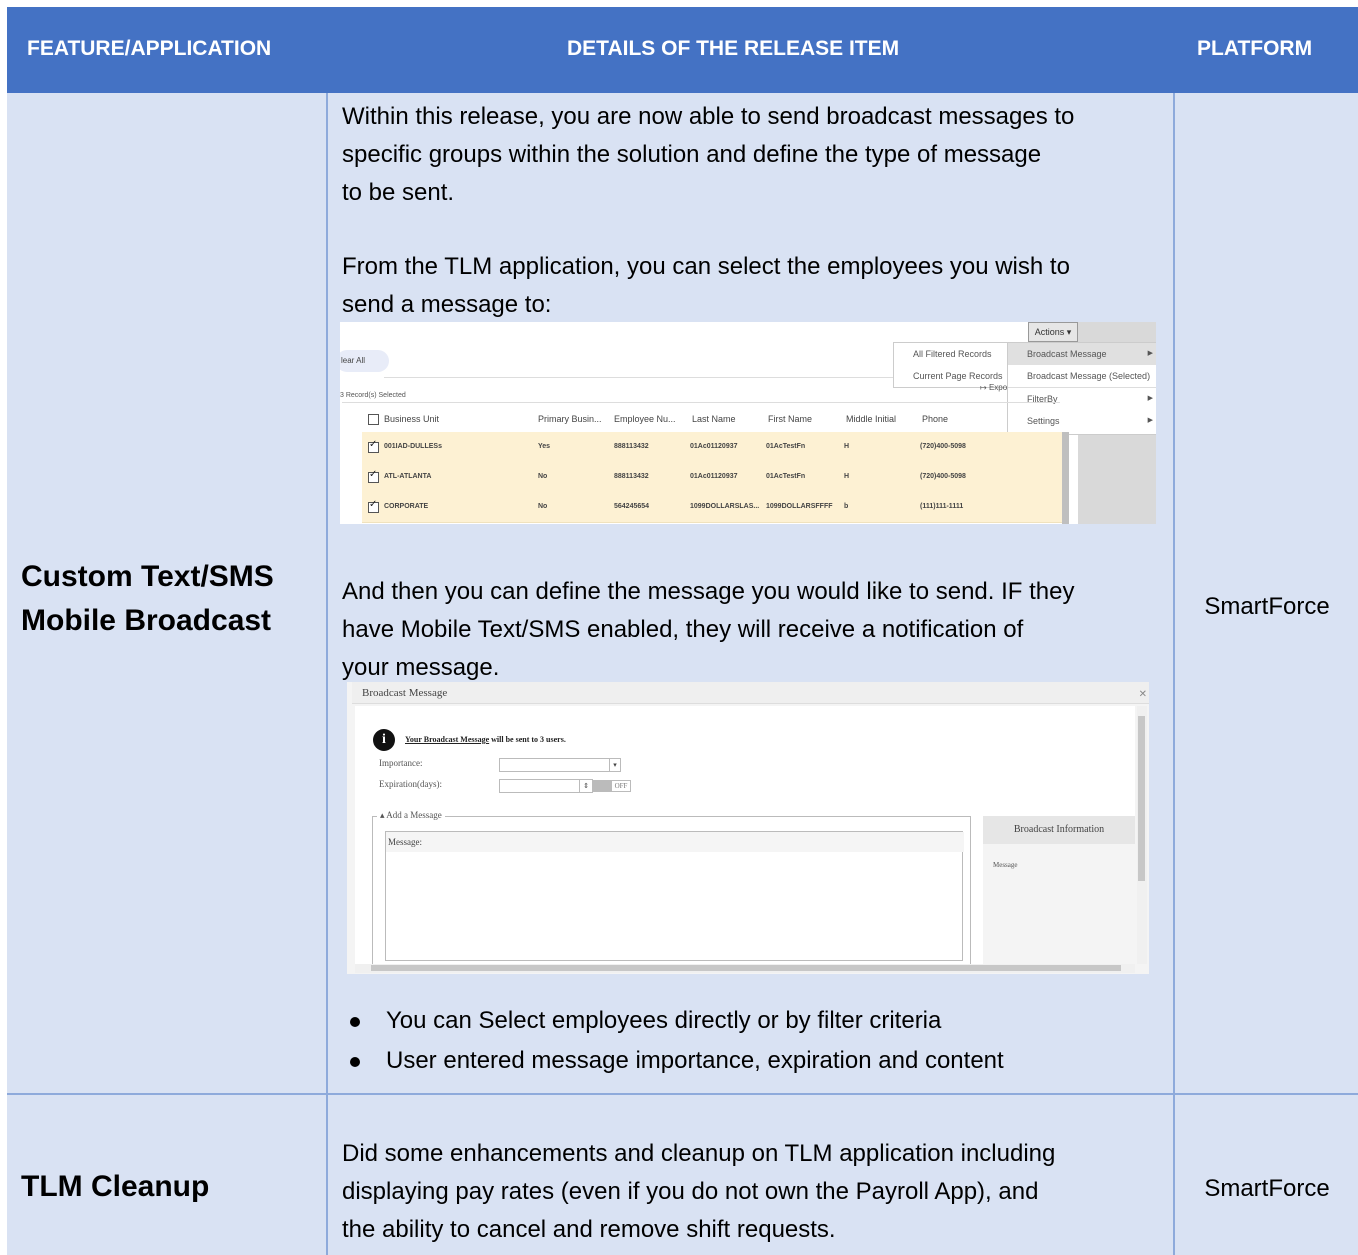 This screenshot has height=1255, width=1358. Describe the element at coordinates (586, 786) in the screenshot. I see `stepper-icon: ⇕` at that location.